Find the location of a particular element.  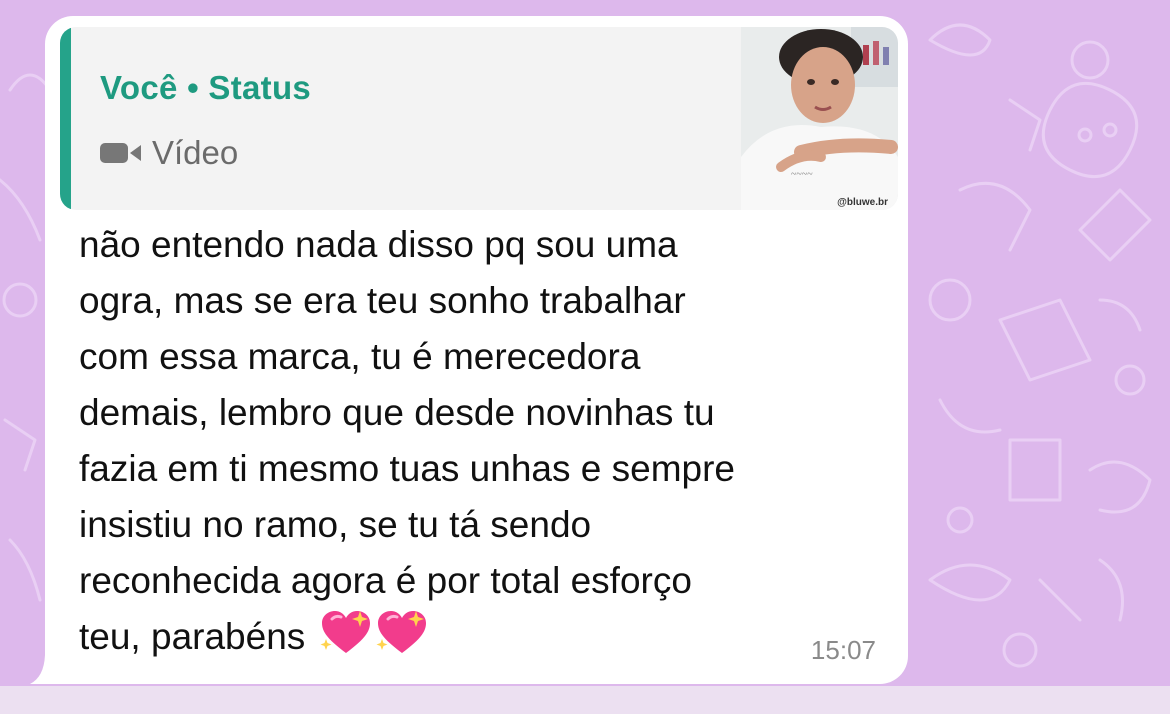

quote-type-label: Vídeo is located at coordinates (195, 152).